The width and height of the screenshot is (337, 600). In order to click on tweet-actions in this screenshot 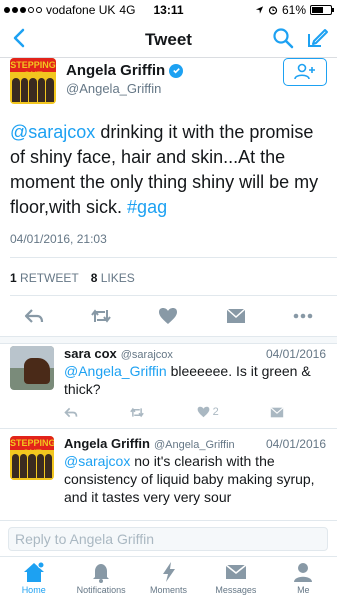, I will do `click(168, 316)`.